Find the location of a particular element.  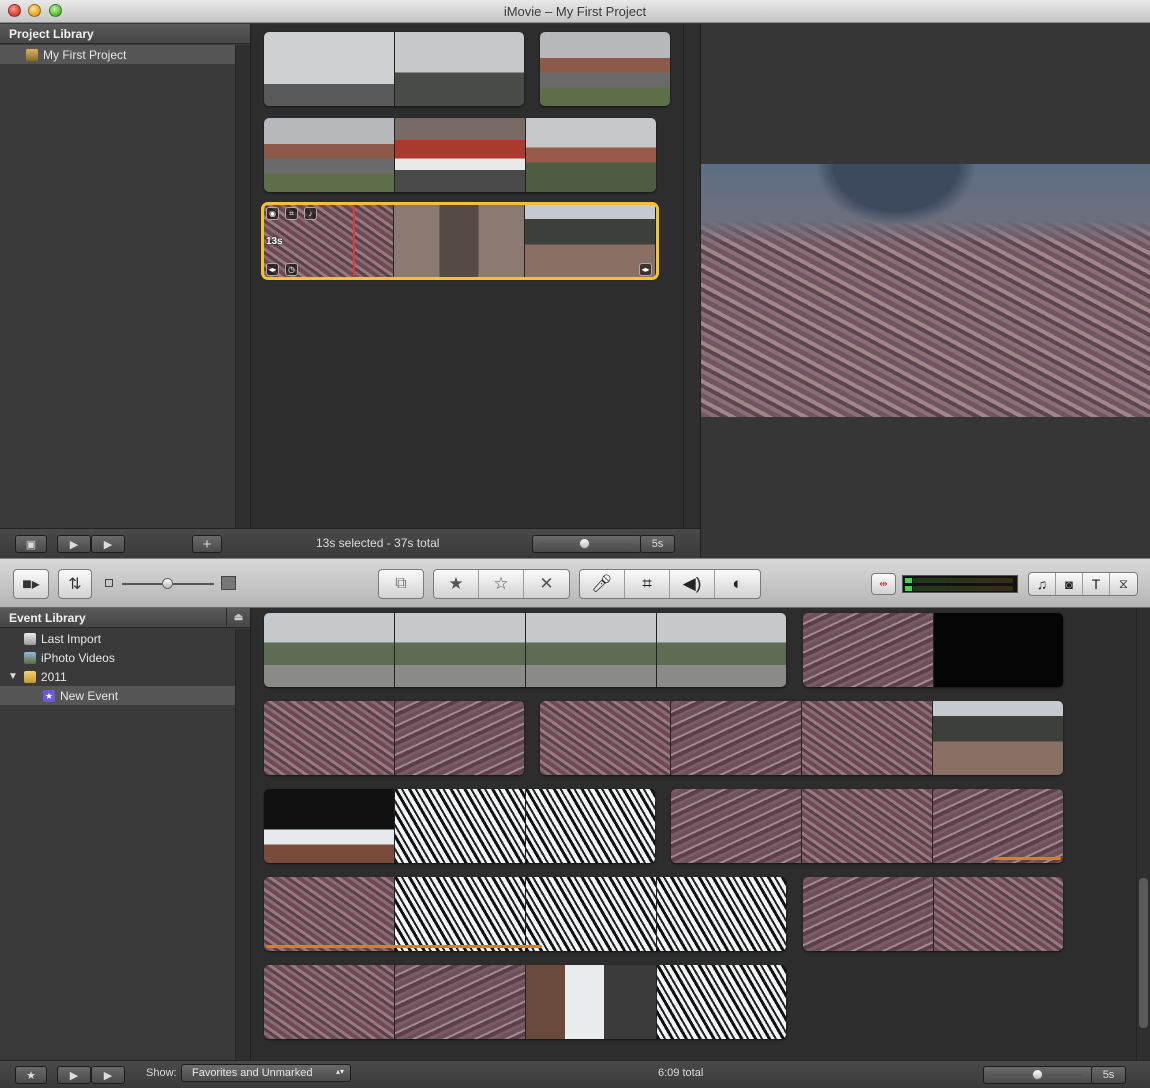

event-item-iphoto: iPhoto Videos is located at coordinates (117, 657).